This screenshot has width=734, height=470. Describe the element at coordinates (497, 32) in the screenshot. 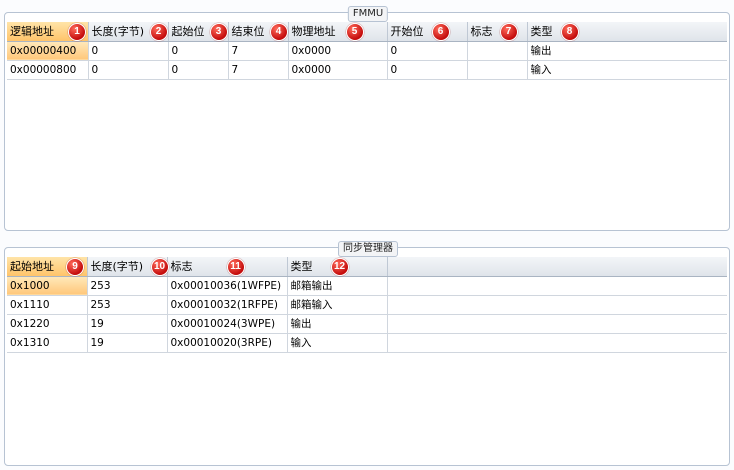

I see `fmmu-col-flags: 标志 7` at that location.